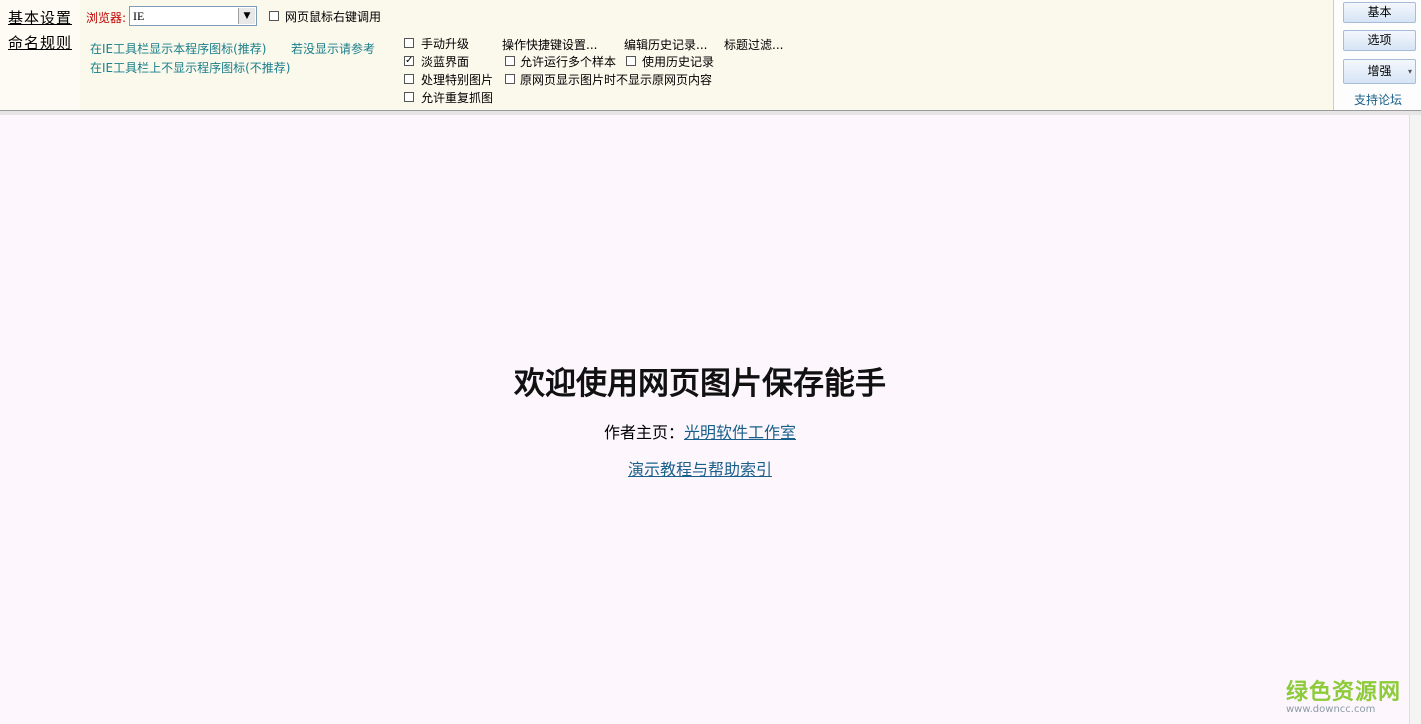 Image resolution: width=1421 pixels, height=724 pixels. I want to click on basic-button: 基本, so click(1379, 12).